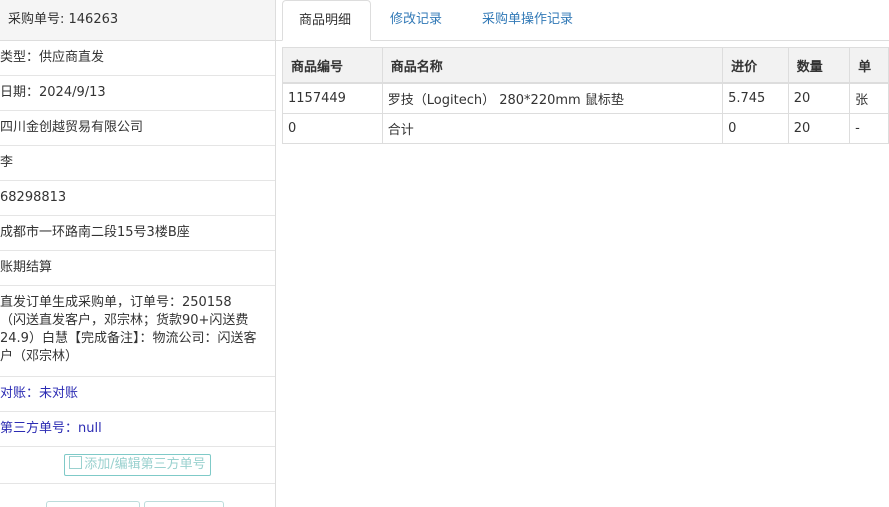 The height and width of the screenshot is (507, 889). I want to click on col-price: 进价, so click(755, 65).